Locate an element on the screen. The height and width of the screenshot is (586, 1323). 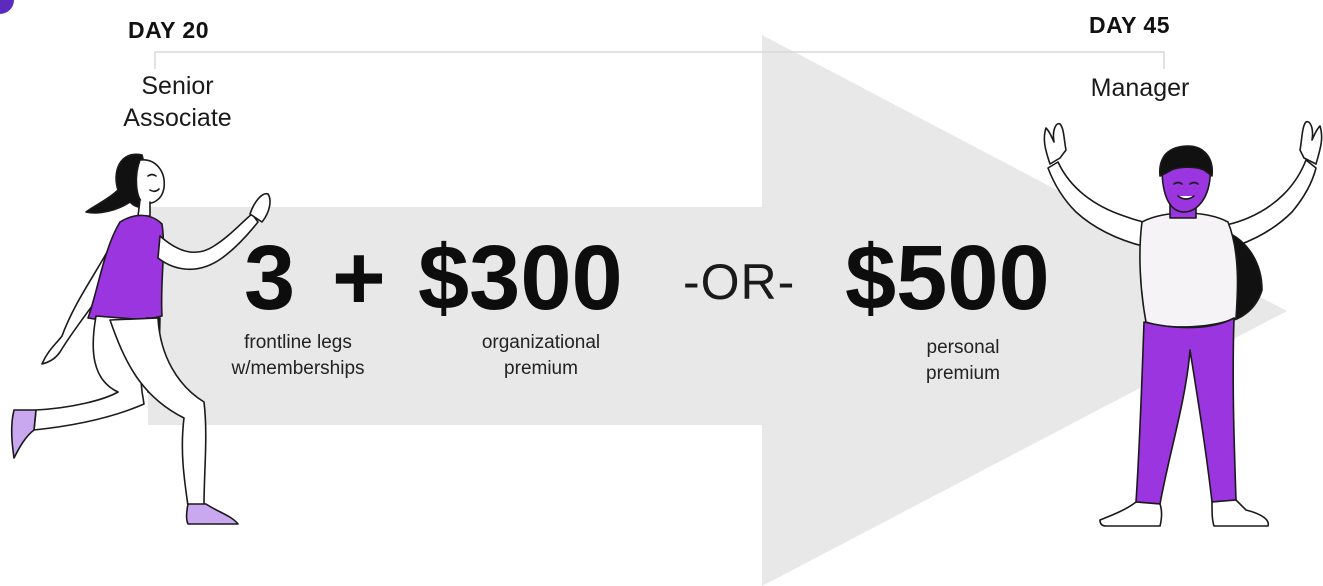
caption-line: organizational is located at coordinates (541, 342).